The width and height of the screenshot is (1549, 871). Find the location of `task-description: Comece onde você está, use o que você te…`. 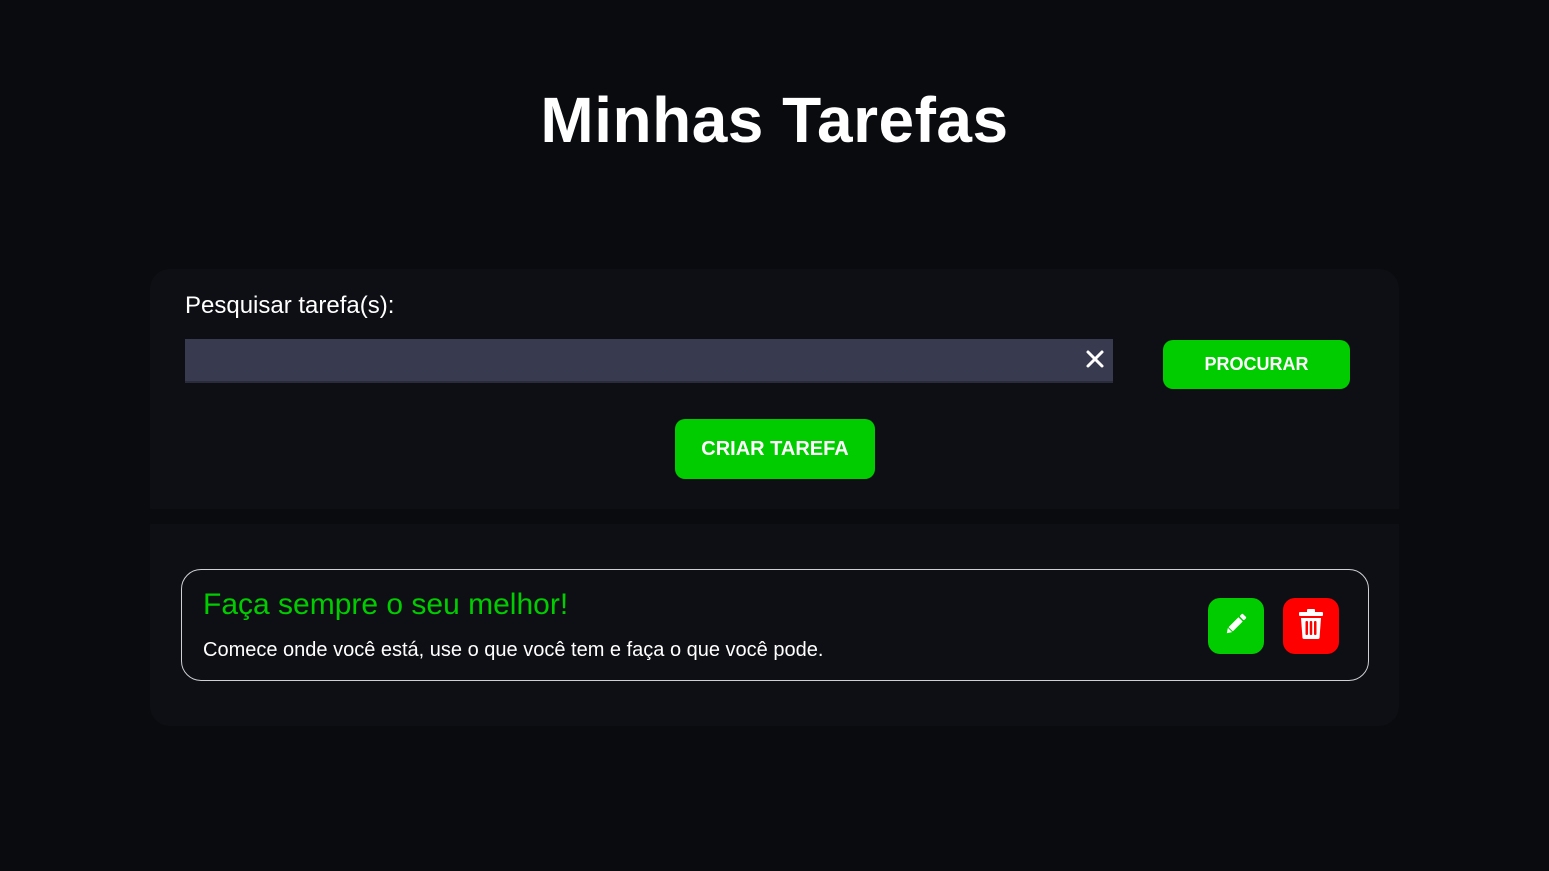

task-description: Comece onde você está, use o que você te… is located at coordinates (513, 650).